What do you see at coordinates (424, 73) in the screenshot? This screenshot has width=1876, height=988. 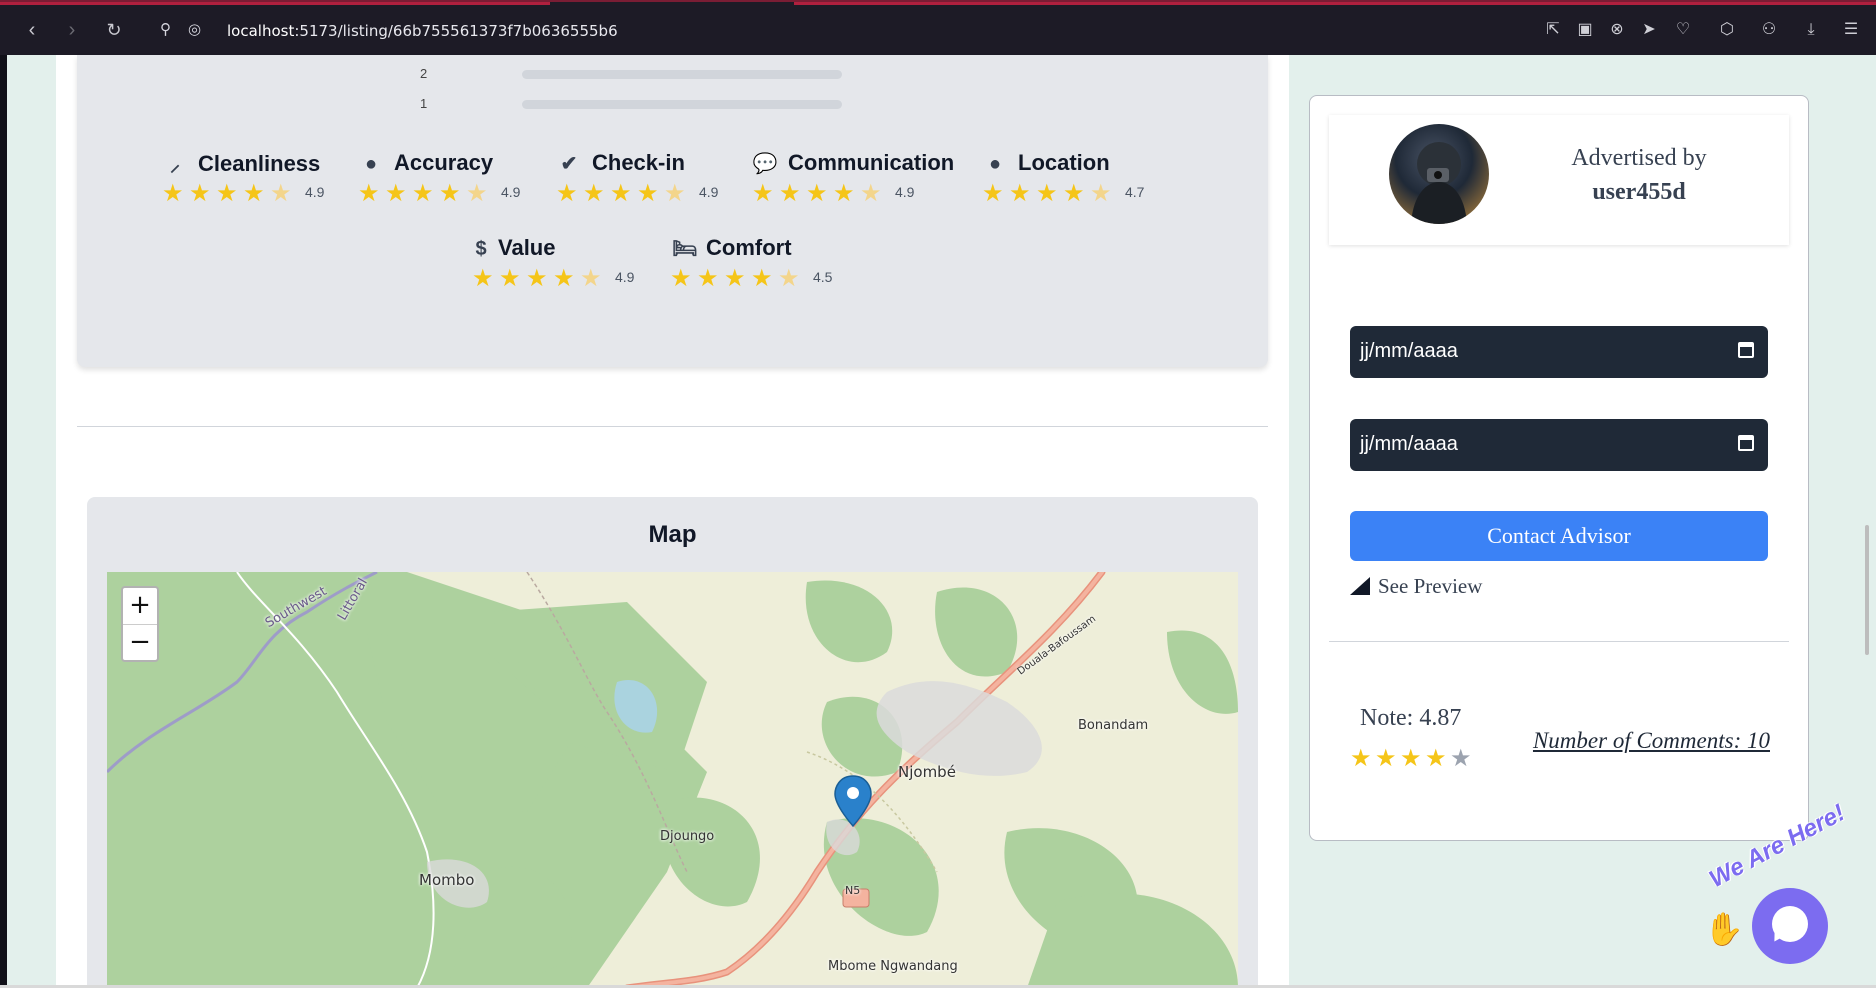 I see `rating-bar-label: 2` at bounding box center [424, 73].